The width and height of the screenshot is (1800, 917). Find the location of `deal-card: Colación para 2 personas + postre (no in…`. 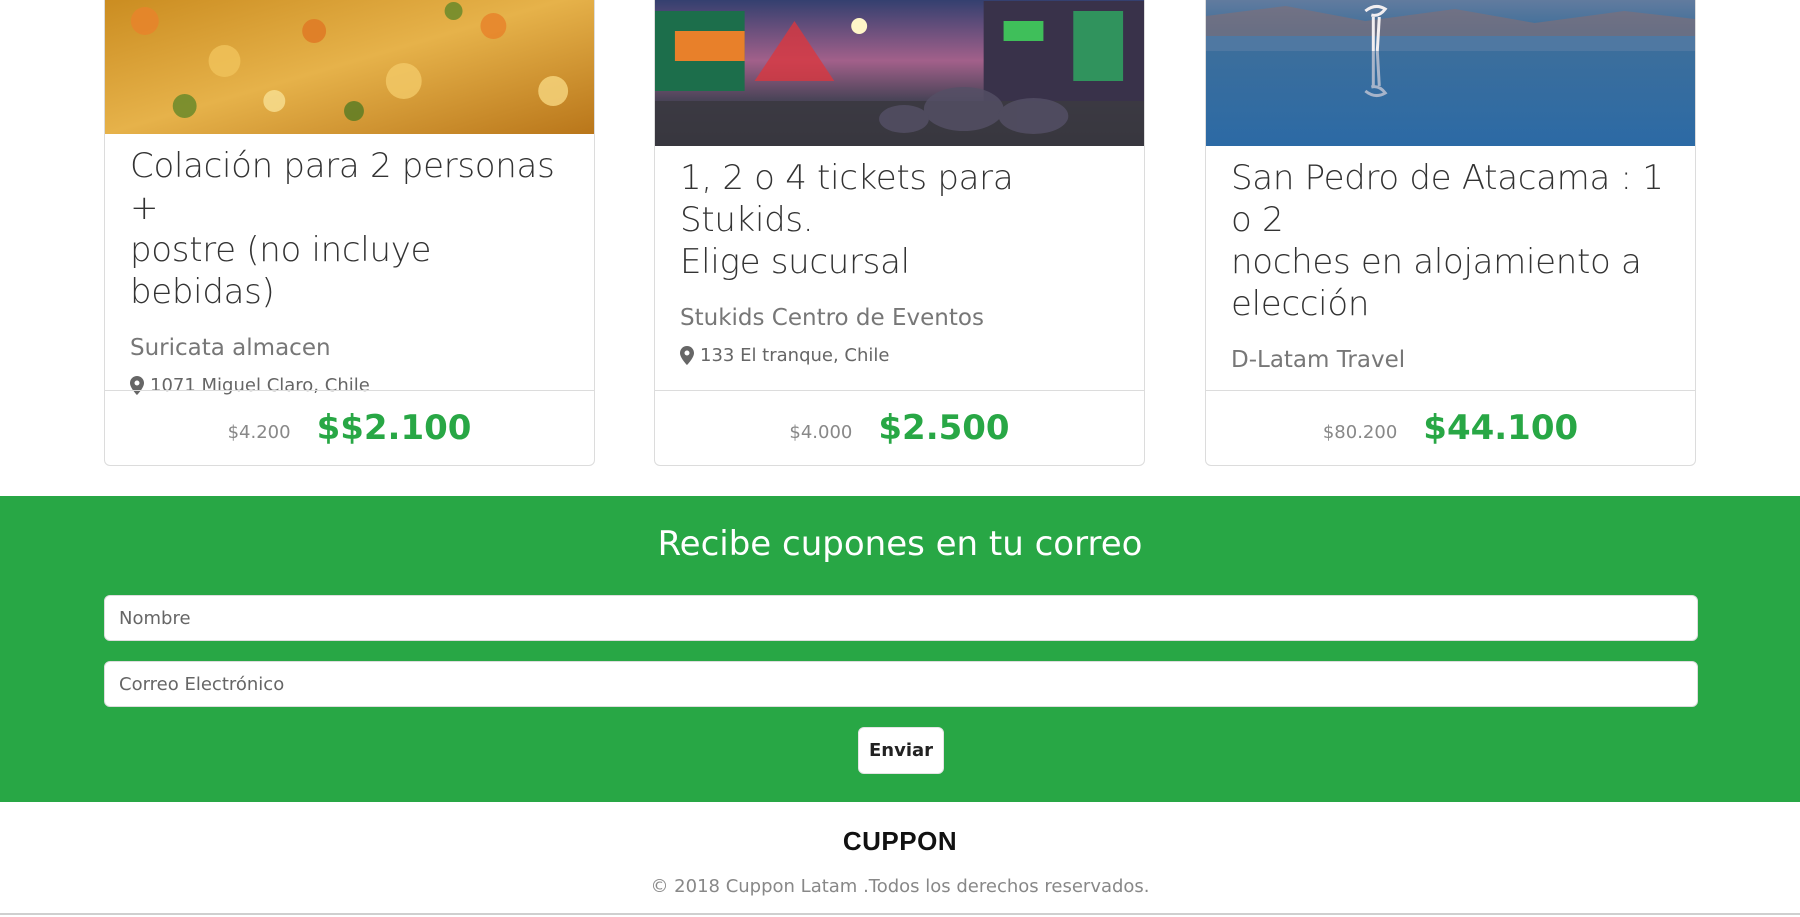

deal-card: Colación para 2 personas + postre (no in… is located at coordinates (349, 233).